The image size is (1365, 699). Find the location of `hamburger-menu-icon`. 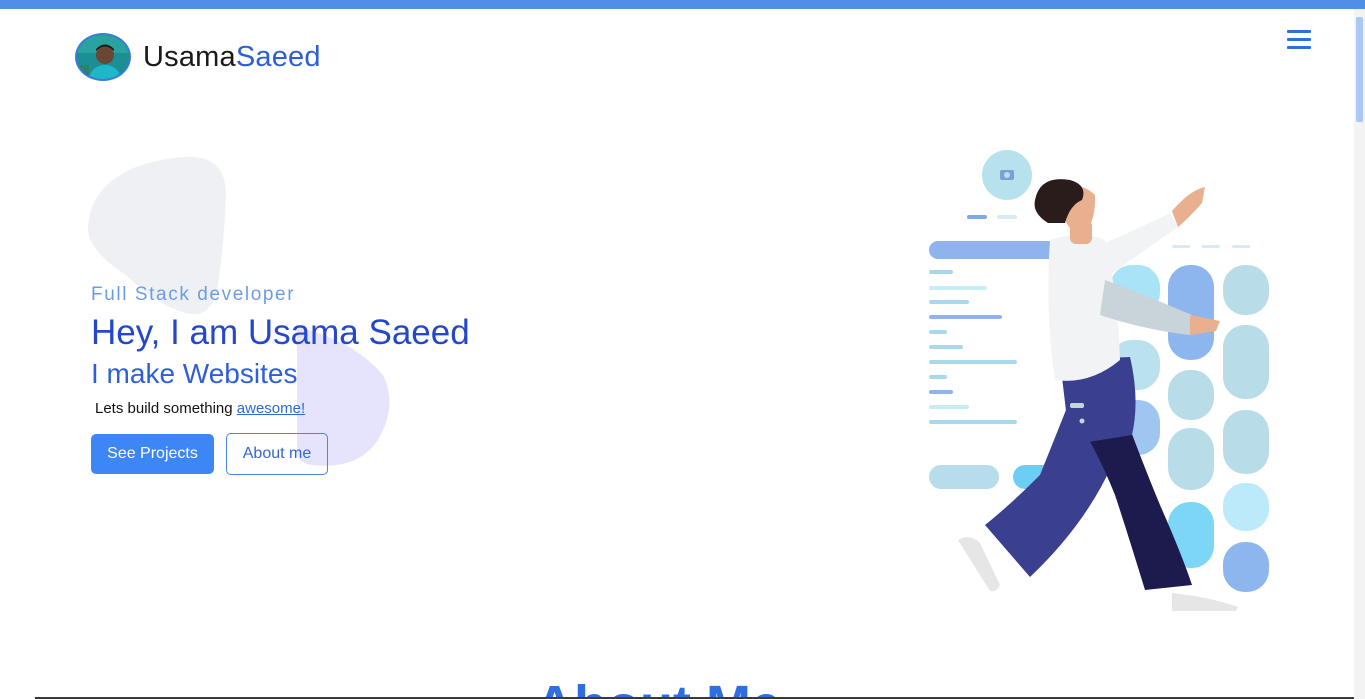

hamburger-menu-icon is located at coordinates (1299, 40).